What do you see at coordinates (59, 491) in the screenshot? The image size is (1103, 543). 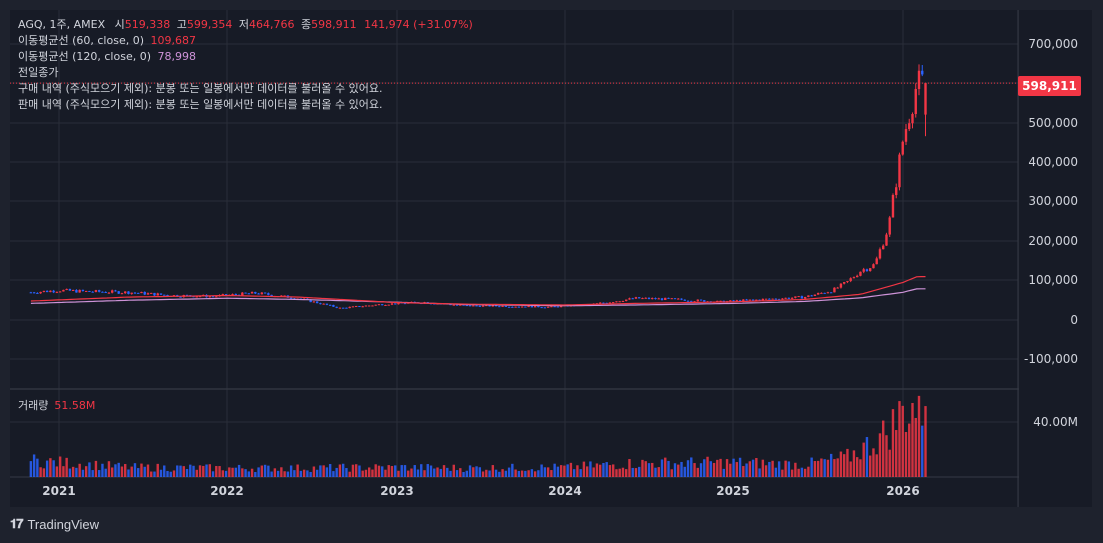 I see `x-tick-label: 2021` at bounding box center [59, 491].